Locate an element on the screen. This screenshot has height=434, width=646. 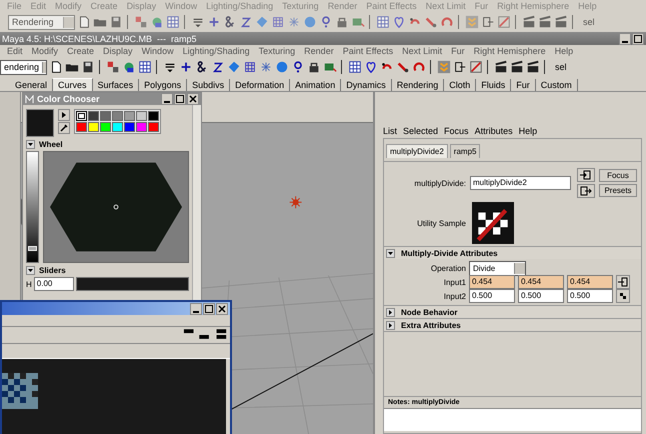
menu-item: Selected is located at coordinates (420, 131).